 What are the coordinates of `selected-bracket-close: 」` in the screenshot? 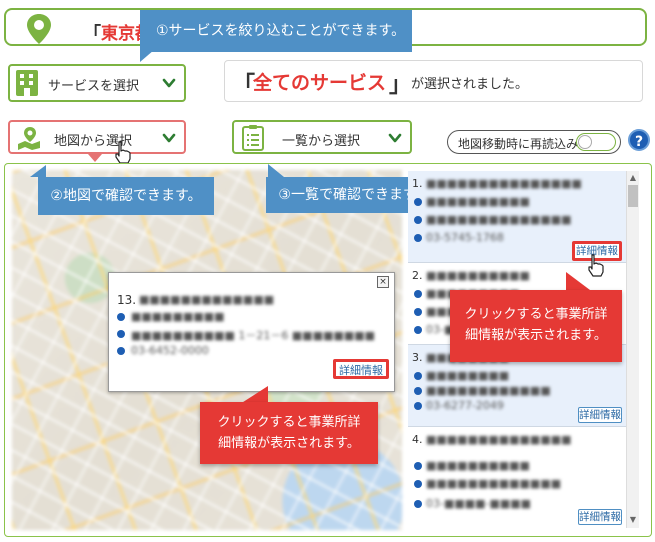 It's located at (400, 85).